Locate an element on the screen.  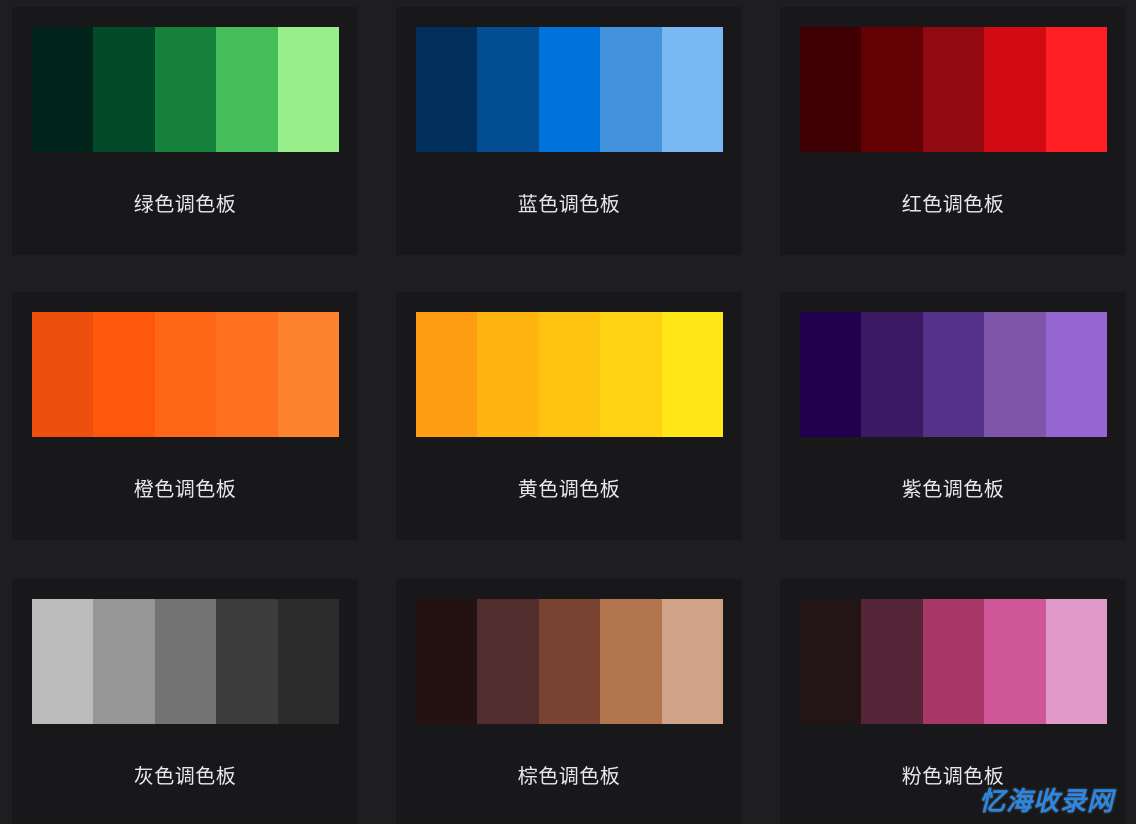
palette-card-brown: 棕色调色板 is located at coordinates (569, 701).